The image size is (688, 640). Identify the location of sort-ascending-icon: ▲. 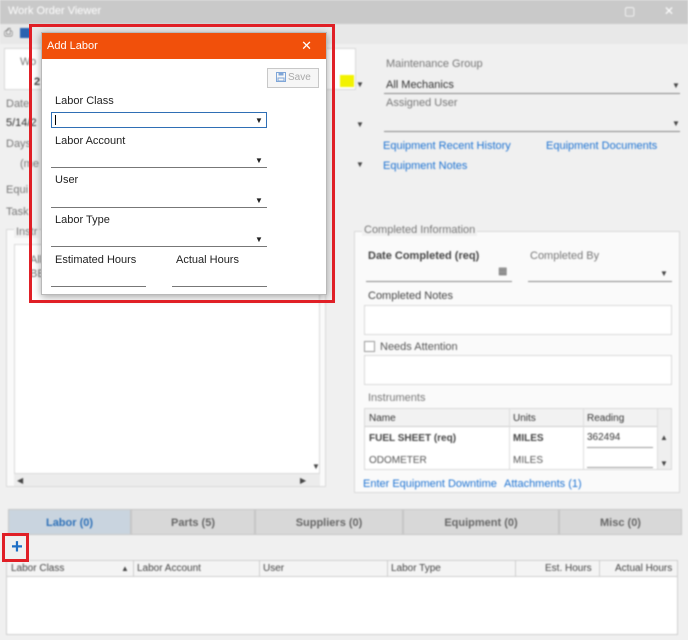
(125, 568).